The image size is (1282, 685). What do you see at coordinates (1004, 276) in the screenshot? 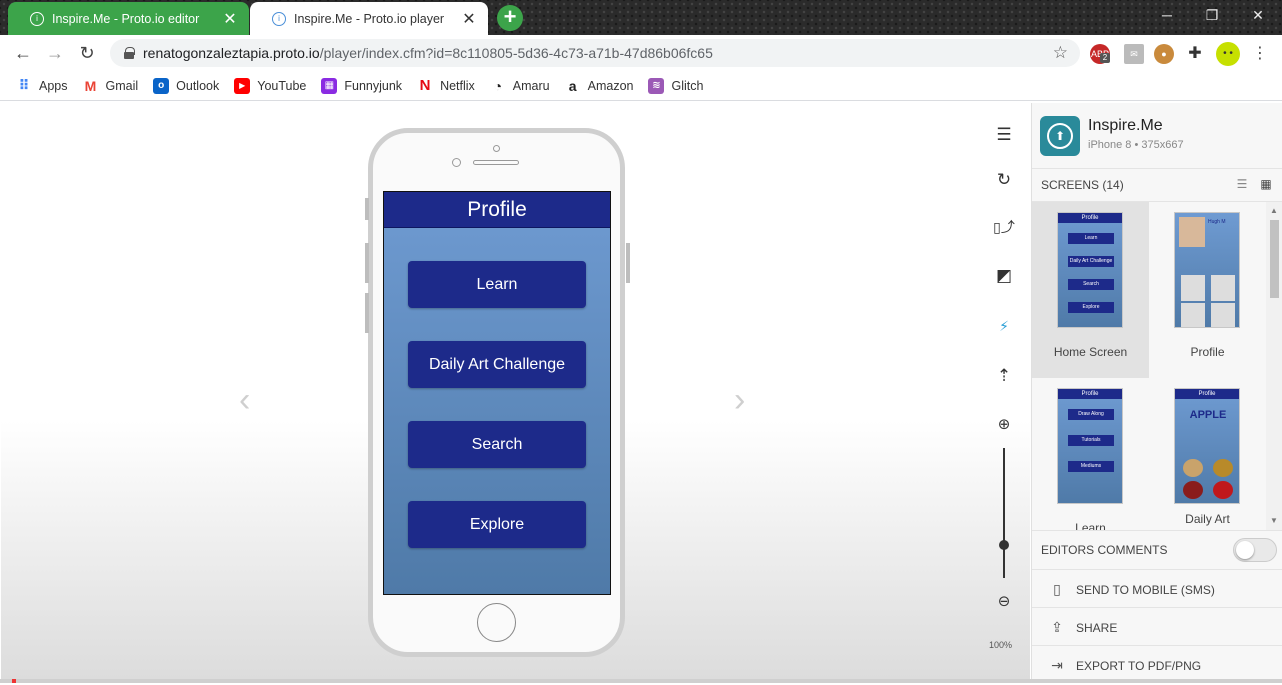
I see `contrast-toggle-icon: ◩` at bounding box center [1004, 276].